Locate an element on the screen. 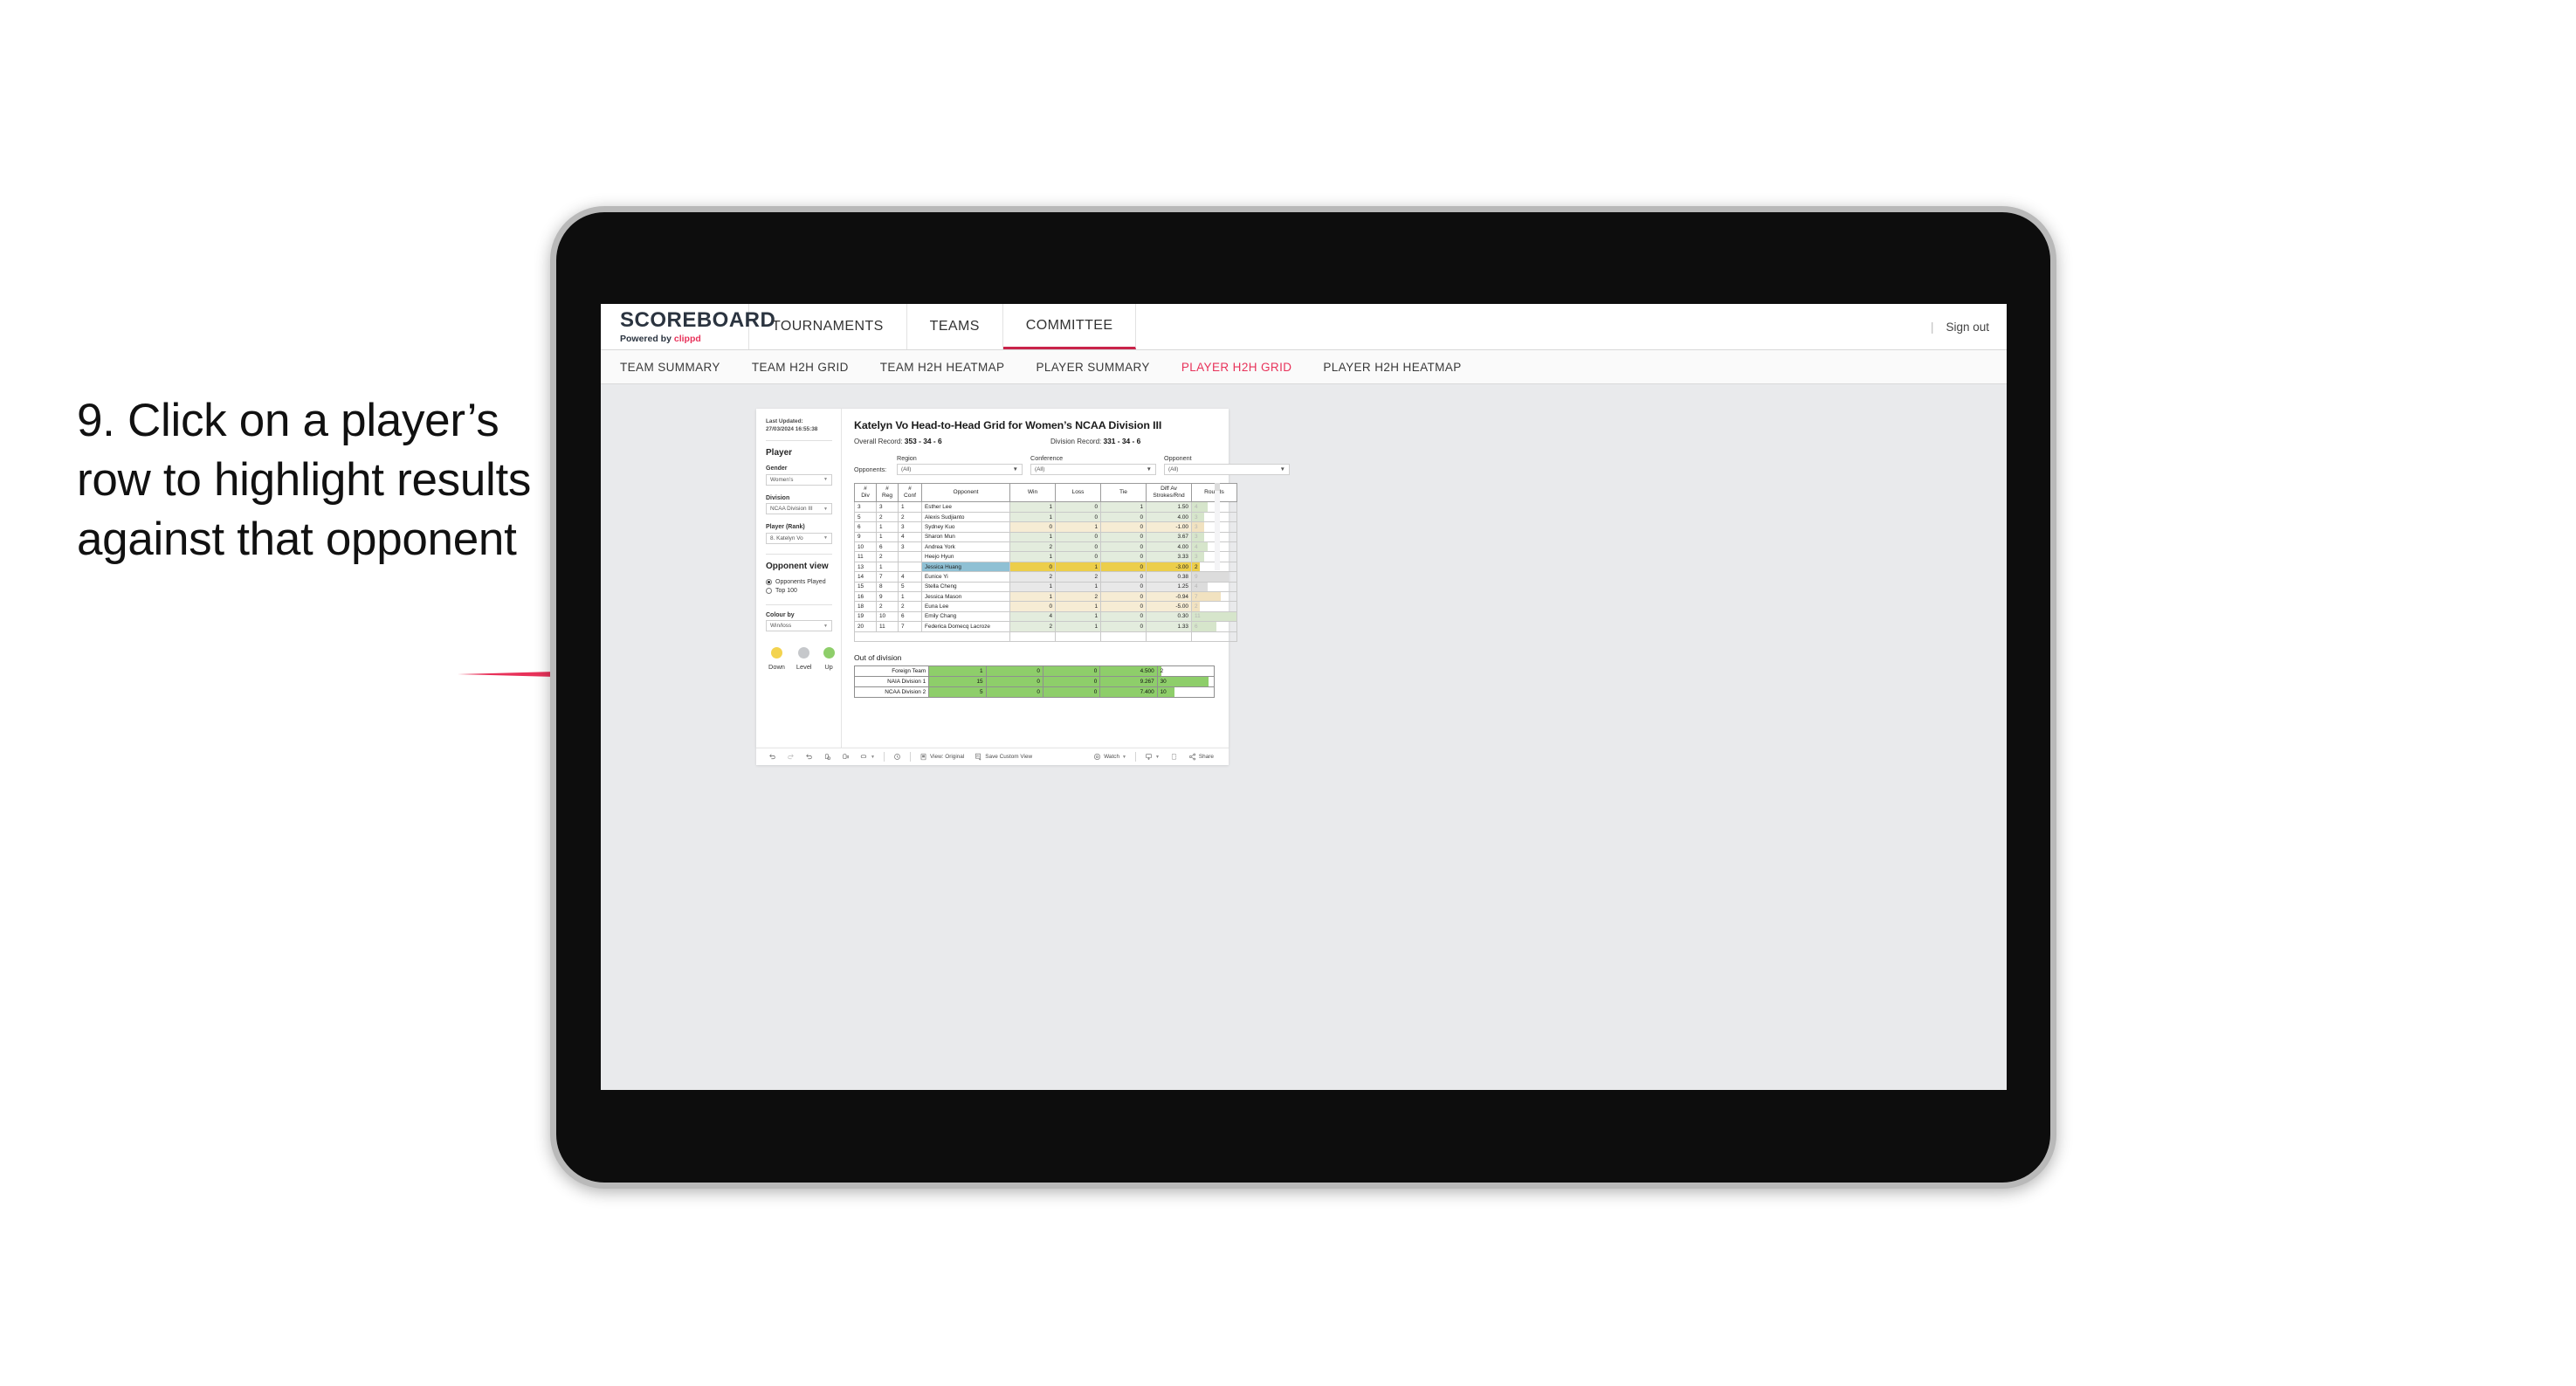 This screenshot has height=1386, width=2576. radio-label: Opponents Played is located at coordinates (800, 581).